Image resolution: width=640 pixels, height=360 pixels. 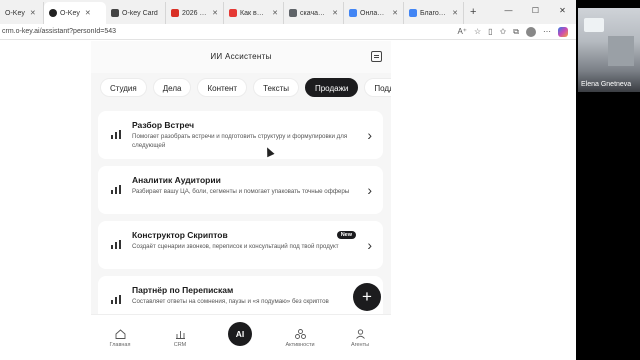 I want to click on participant-name: Elena Gnetneva, so click(x=606, y=84).